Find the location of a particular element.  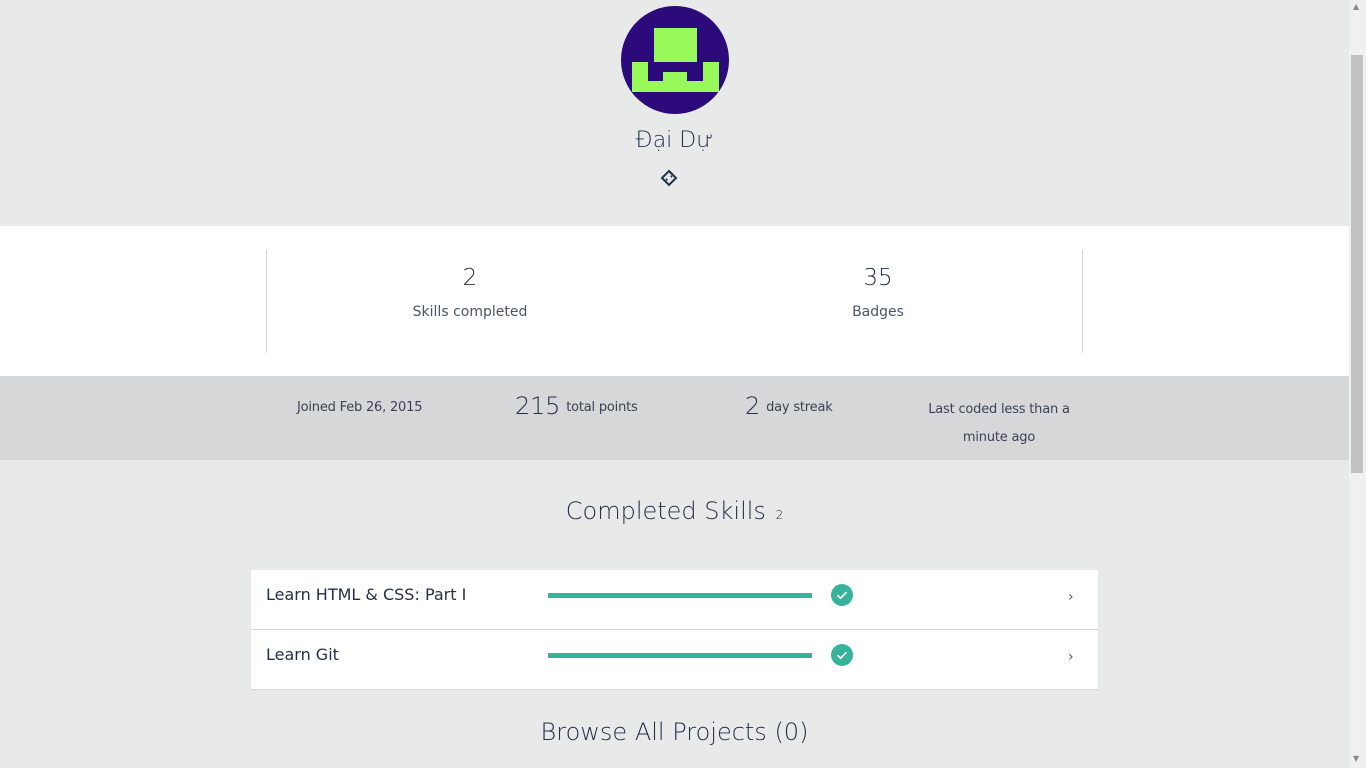

completed-skills-list: Learn HTML & CSS: Part I › Learn Git › is located at coordinates (674, 630).